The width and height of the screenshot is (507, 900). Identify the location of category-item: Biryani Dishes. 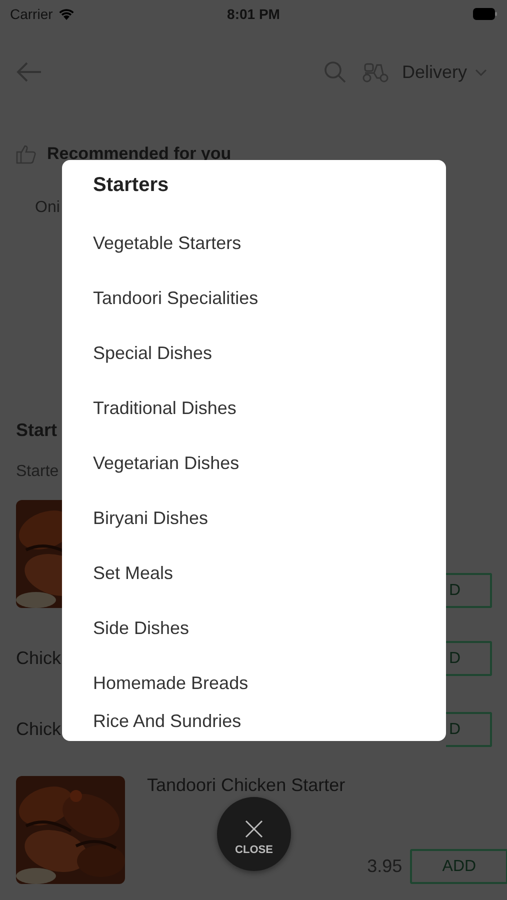
(269, 518).